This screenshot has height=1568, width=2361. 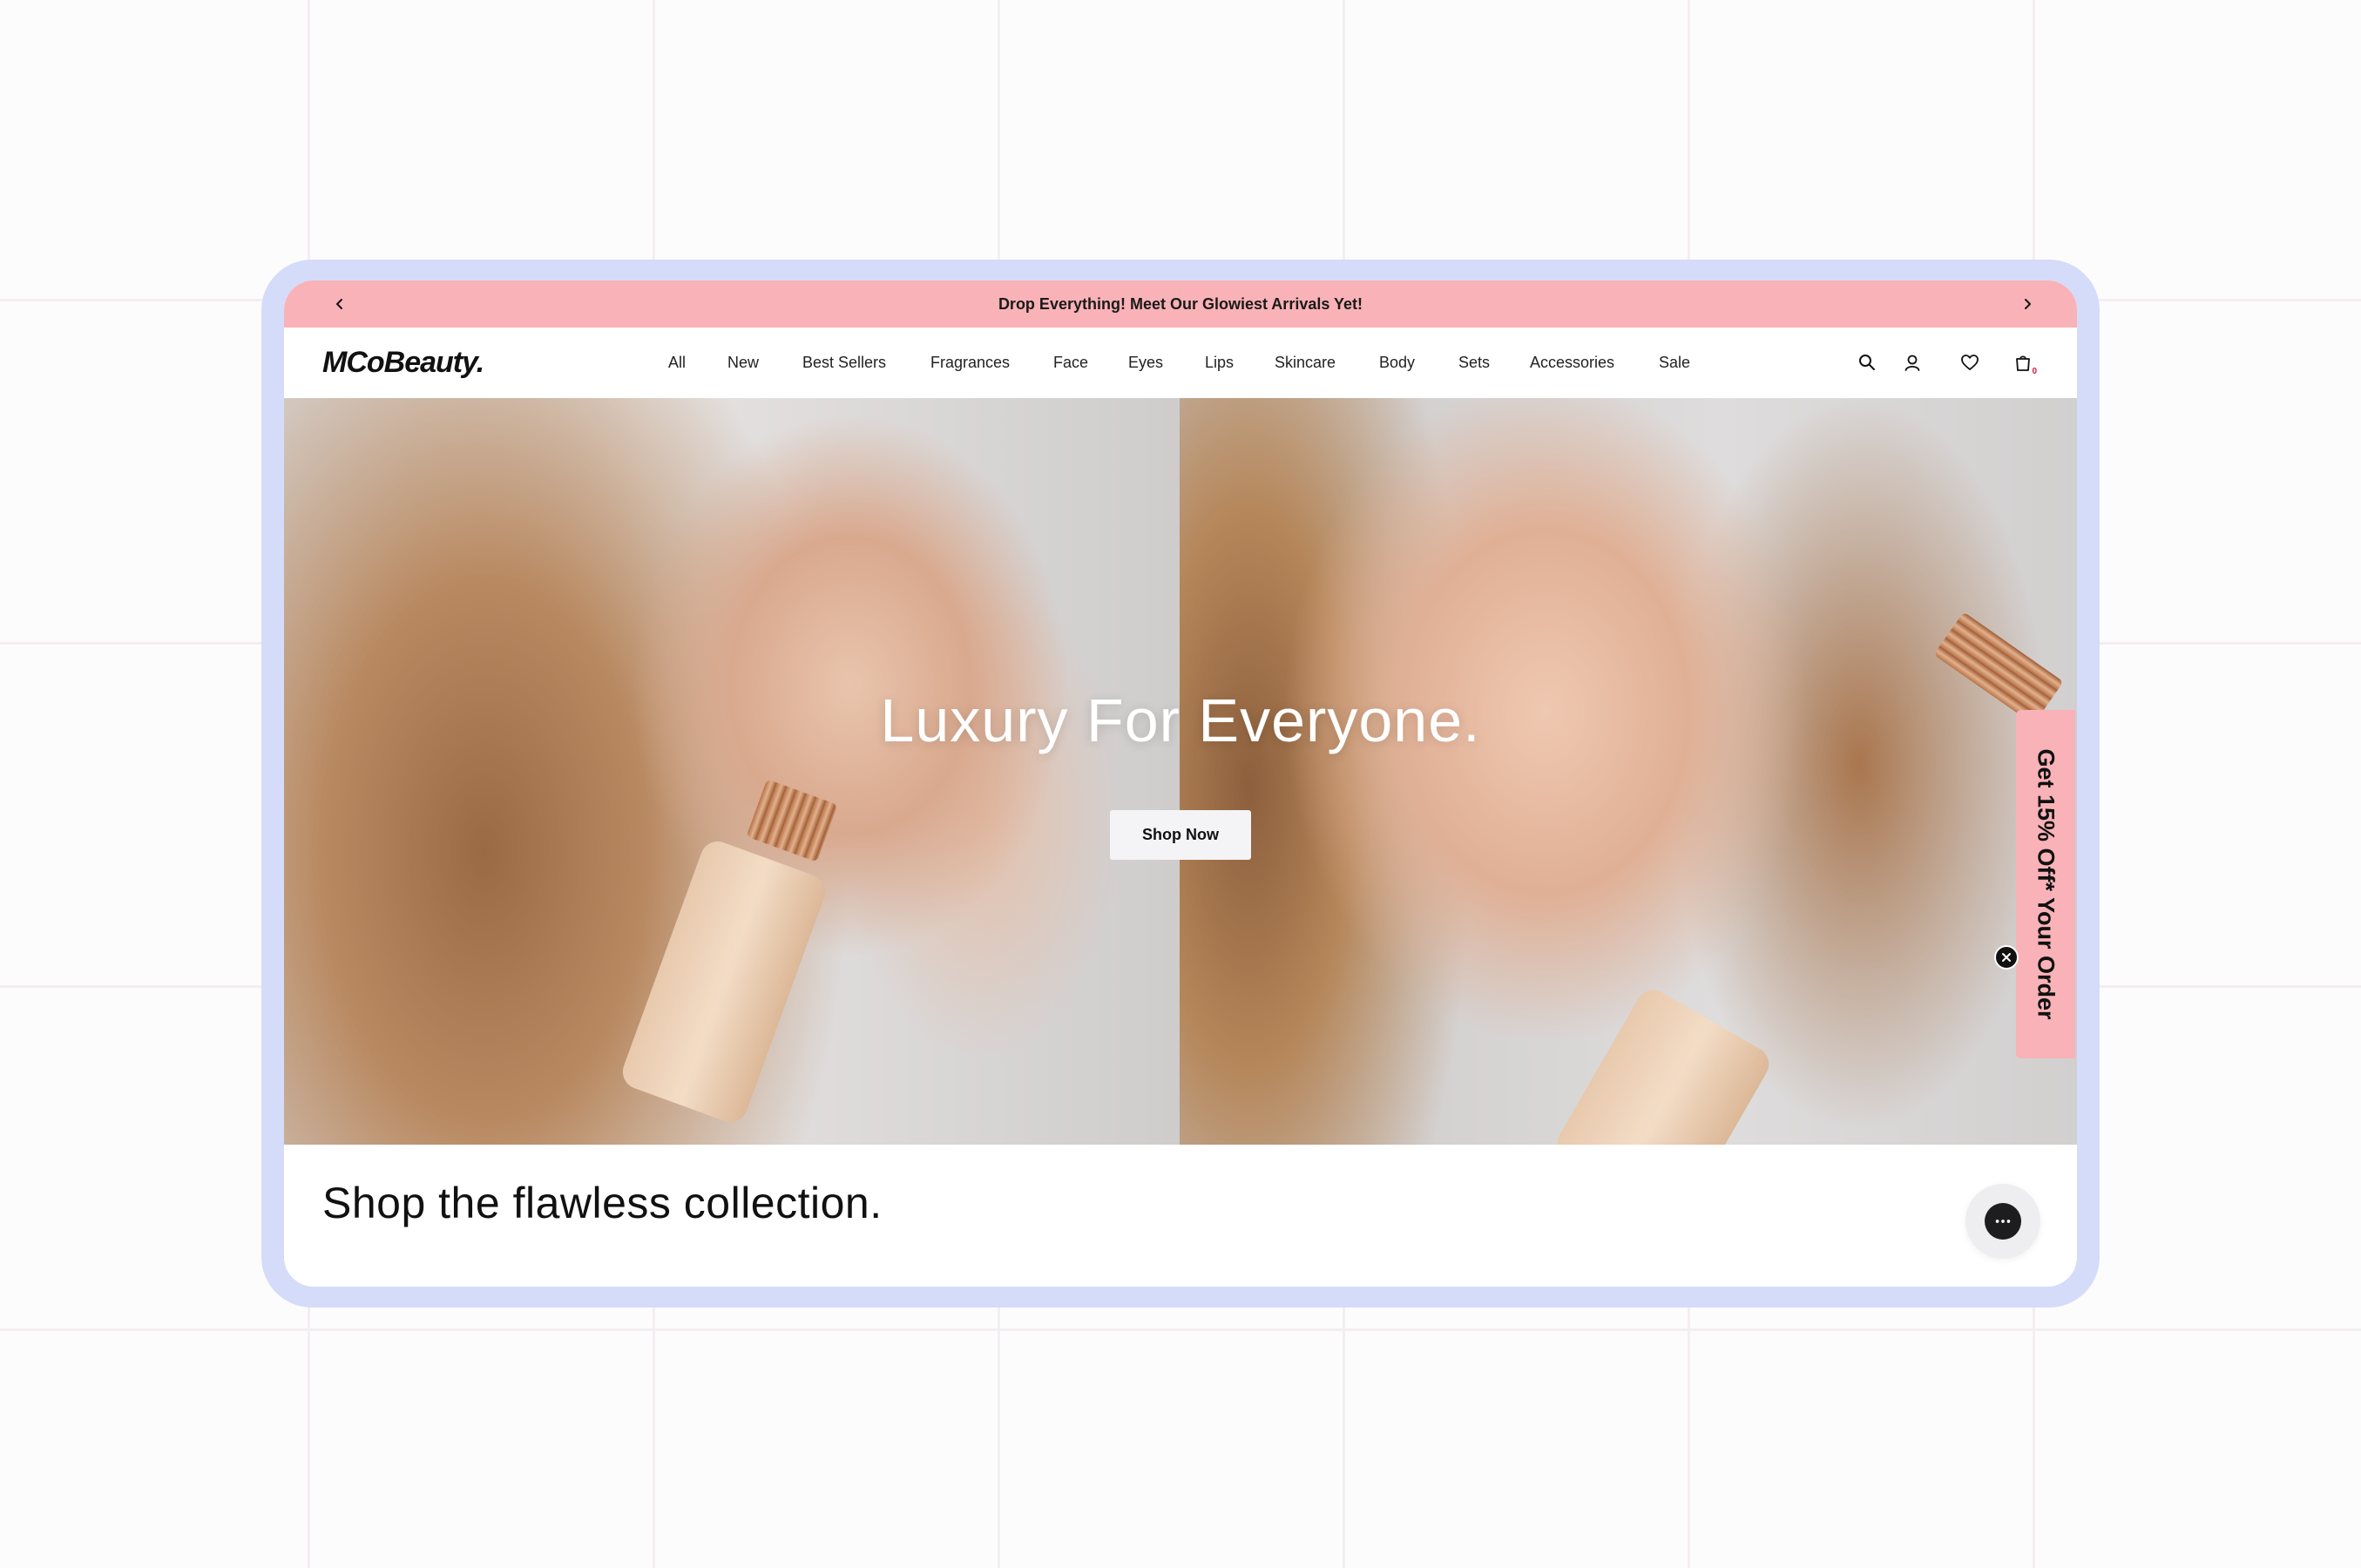 I want to click on nav-item-sets: Sets, so click(x=1474, y=363).